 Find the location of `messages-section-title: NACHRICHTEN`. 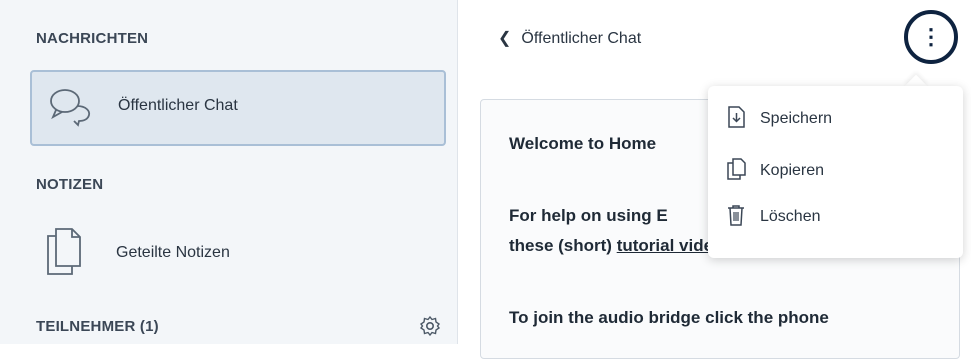

messages-section-title: NACHRICHTEN is located at coordinates (92, 38).